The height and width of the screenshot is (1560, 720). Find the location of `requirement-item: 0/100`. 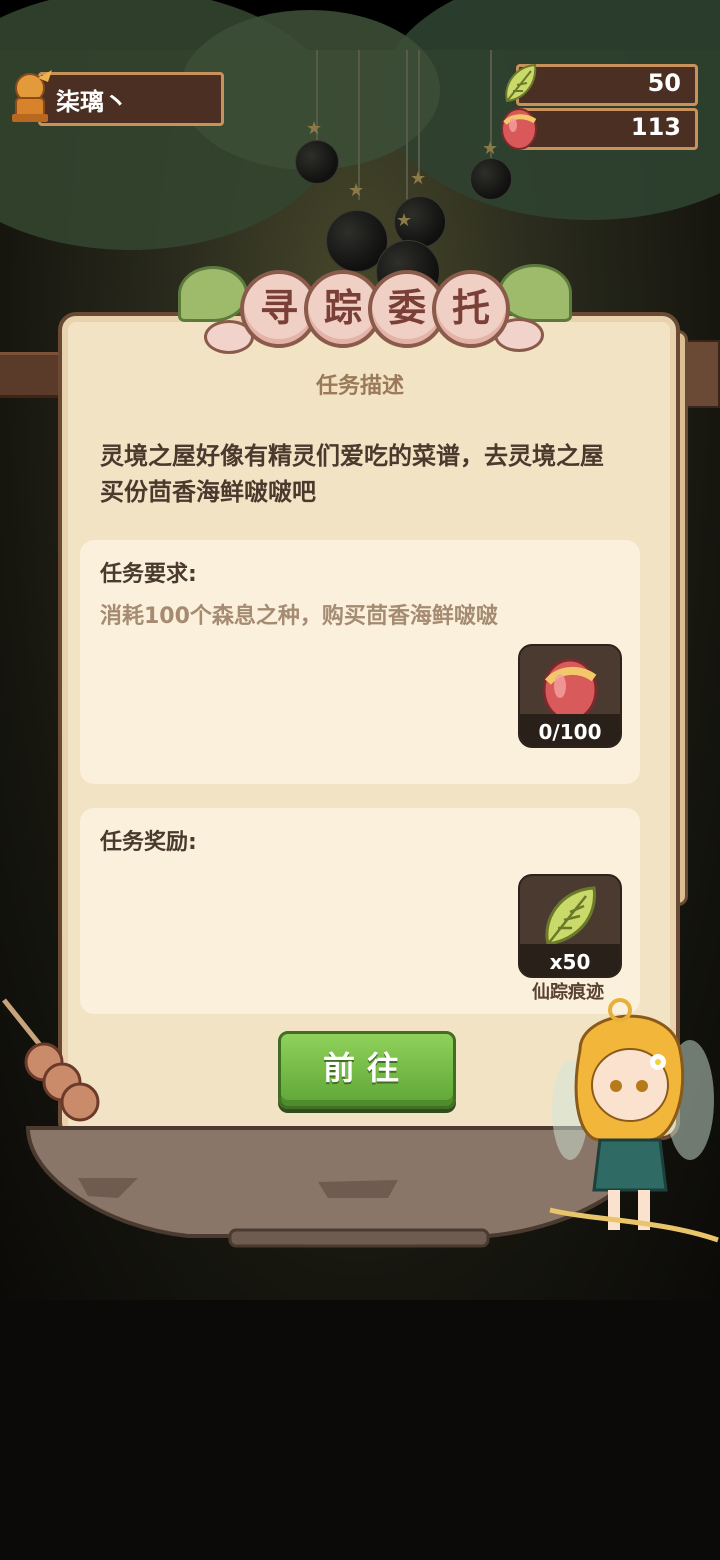

requirement-item: 0/100 is located at coordinates (570, 696).